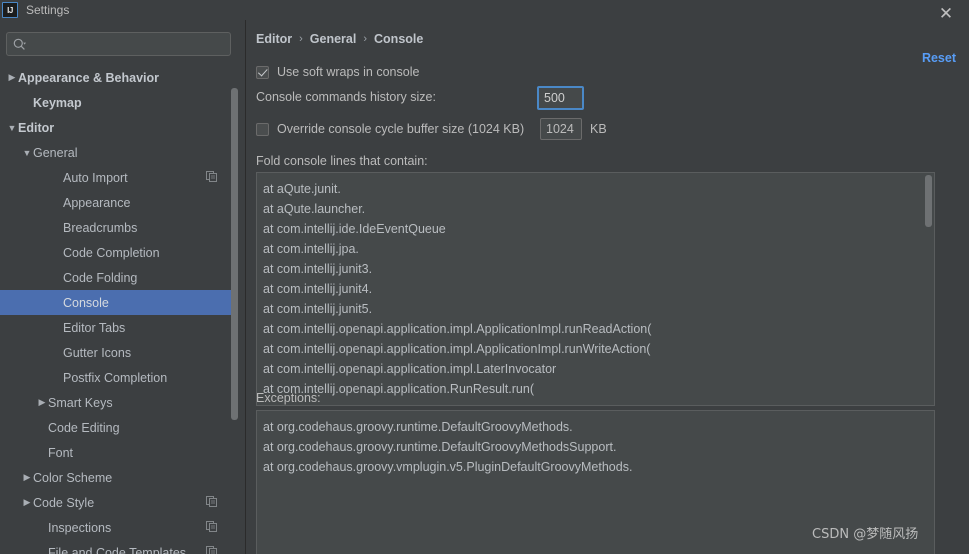 This screenshot has height=554, width=969. I want to click on use-soft-wraps-row: Use soft wraps in console, so click(337, 72).